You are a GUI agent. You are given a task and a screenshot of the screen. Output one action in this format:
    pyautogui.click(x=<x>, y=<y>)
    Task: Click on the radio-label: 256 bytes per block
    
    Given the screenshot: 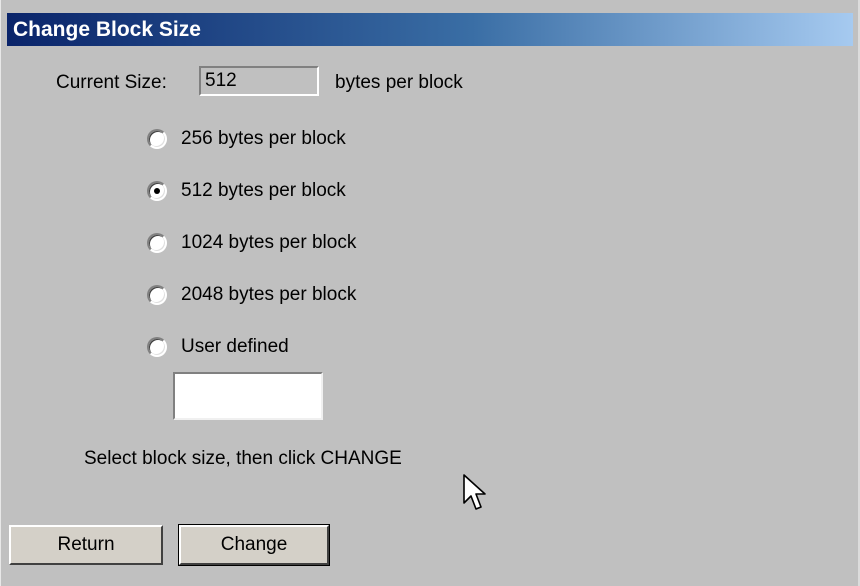 What is the action you would take?
    pyautogui.click(x=263, y=138)
    